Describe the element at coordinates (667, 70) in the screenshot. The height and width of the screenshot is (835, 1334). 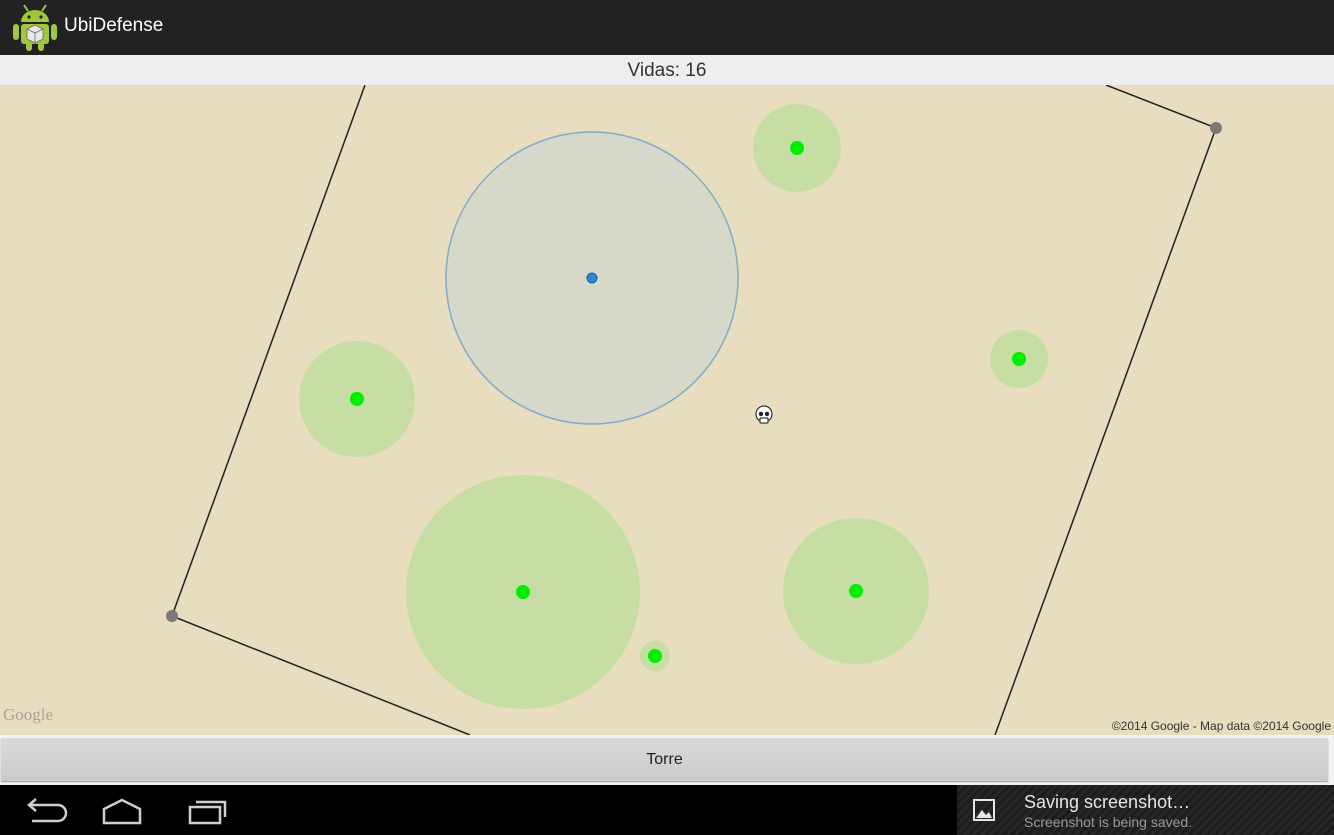
I see `lives-counter: Vidas: 16` at that location.